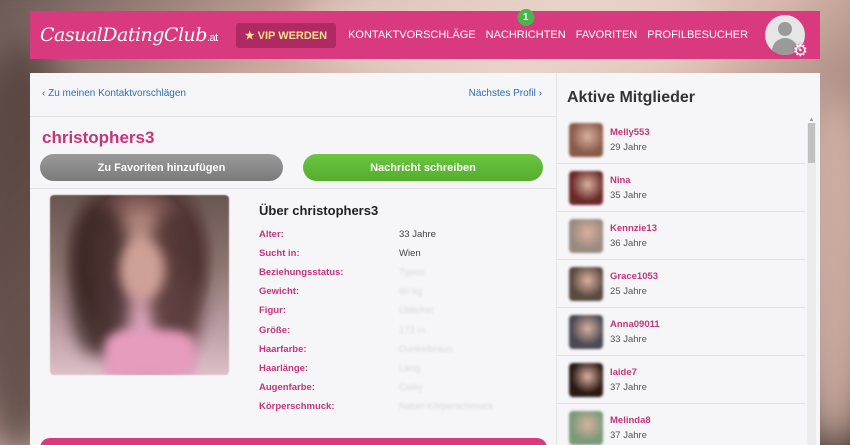 This screenshot has height=445, width=850. What do you see at coordinates (635, 324) in the screenshot?
I see `member-name: Anna09011` at bounding box center [635, 324].